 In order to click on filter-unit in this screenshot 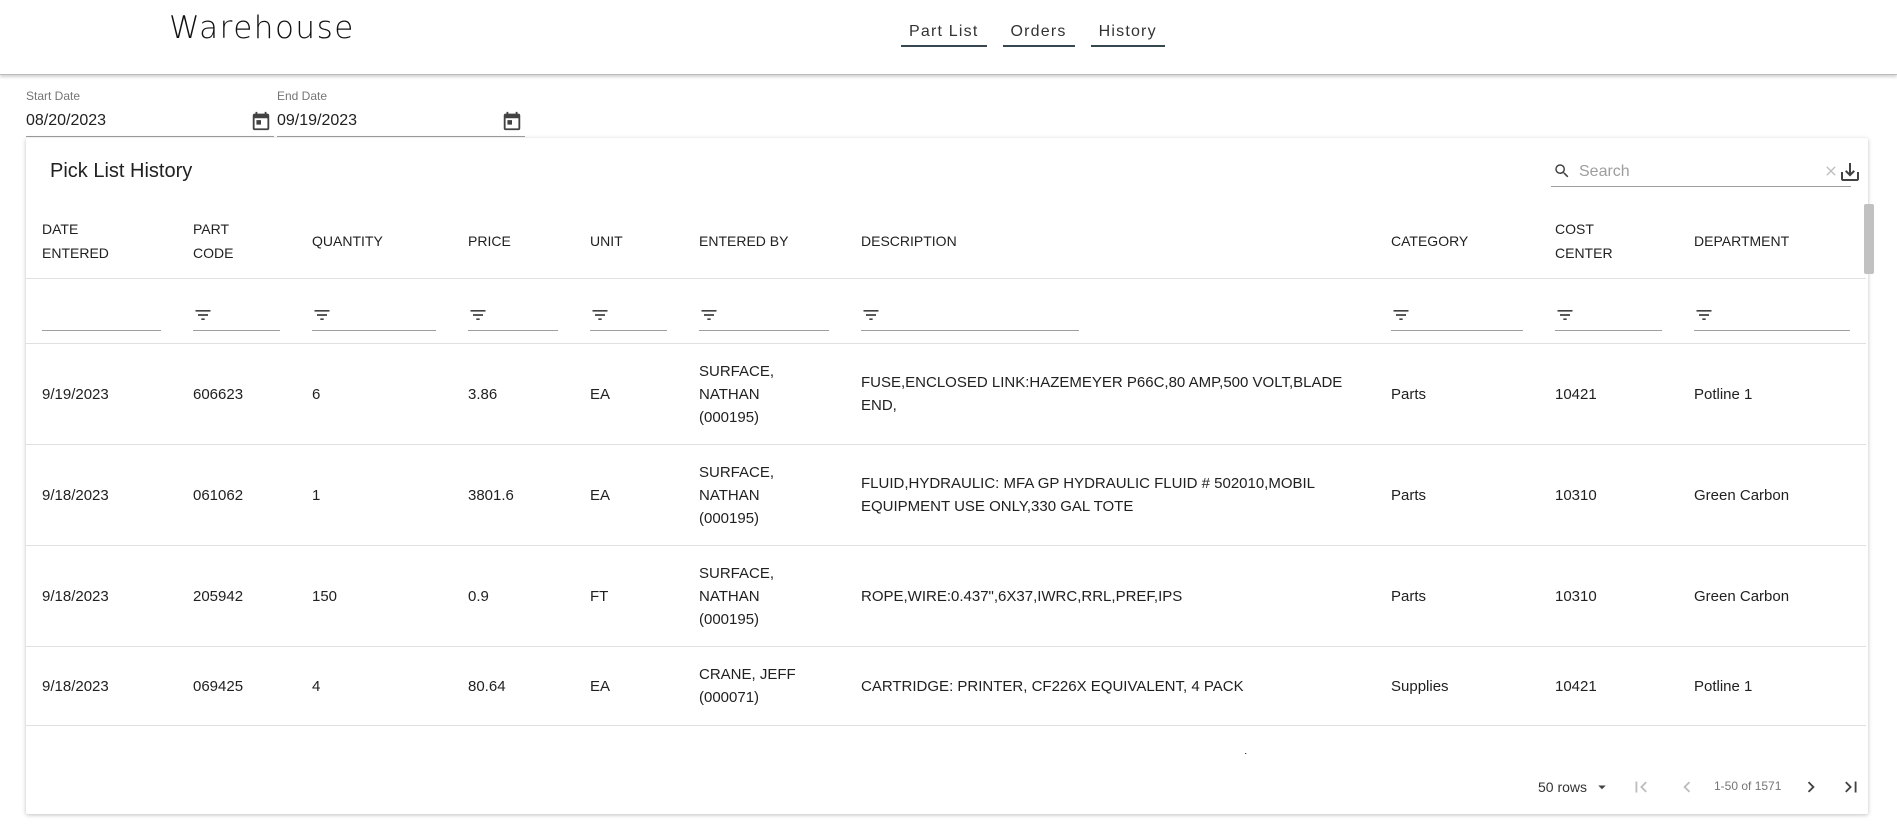, I will do `click(628, 311)`.